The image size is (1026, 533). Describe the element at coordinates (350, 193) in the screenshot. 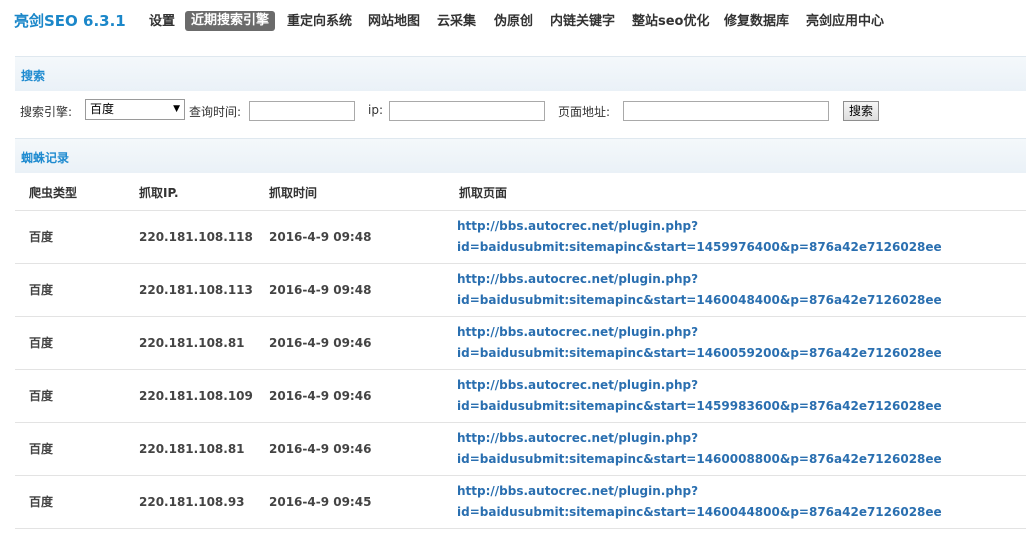

I see `col-crawl-time: 抓取时间` at that location.